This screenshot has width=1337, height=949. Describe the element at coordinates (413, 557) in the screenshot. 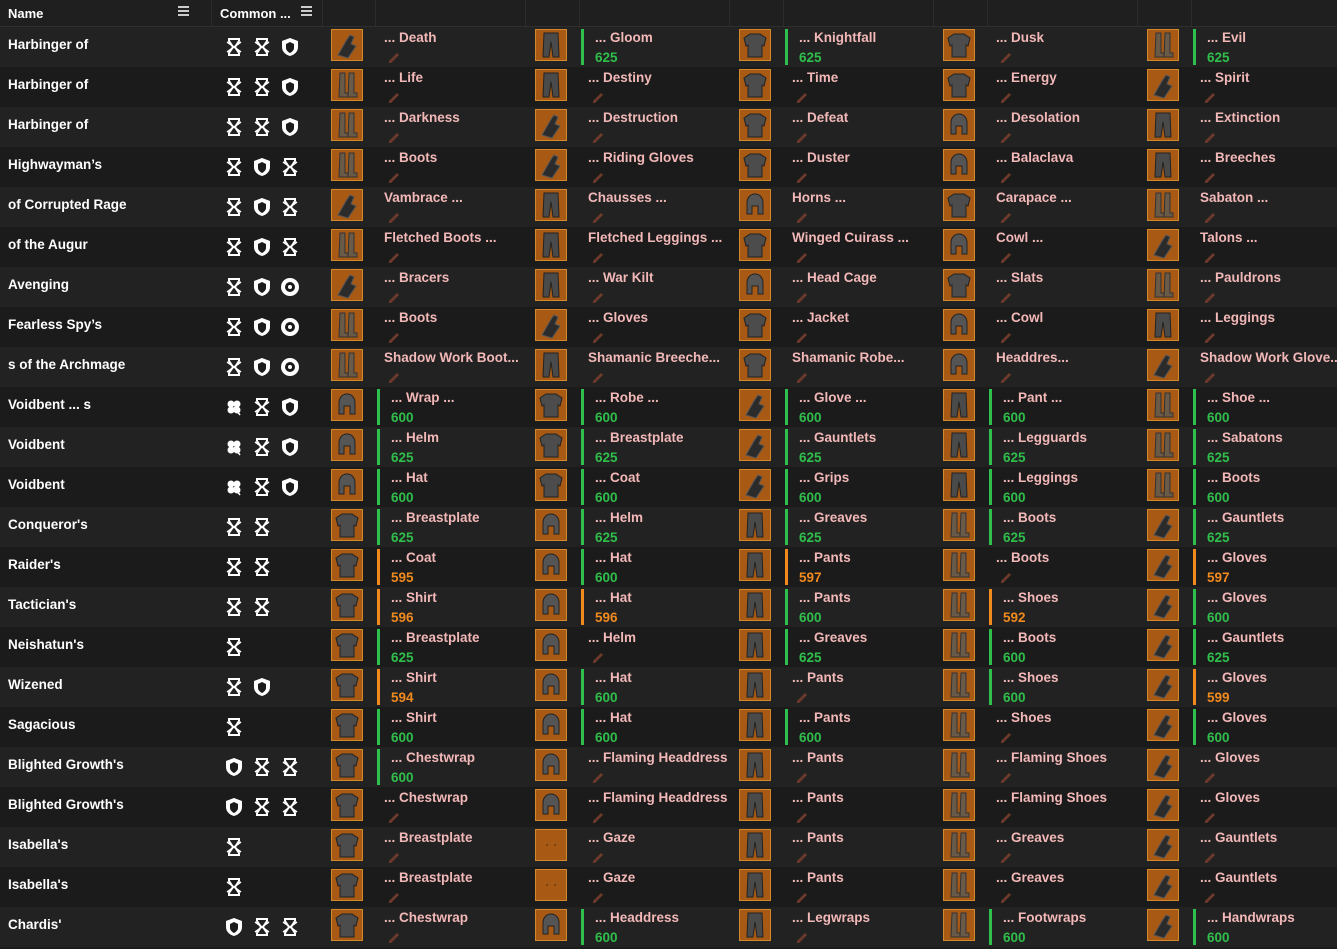

I see `item-name: ... Coat` at that location.